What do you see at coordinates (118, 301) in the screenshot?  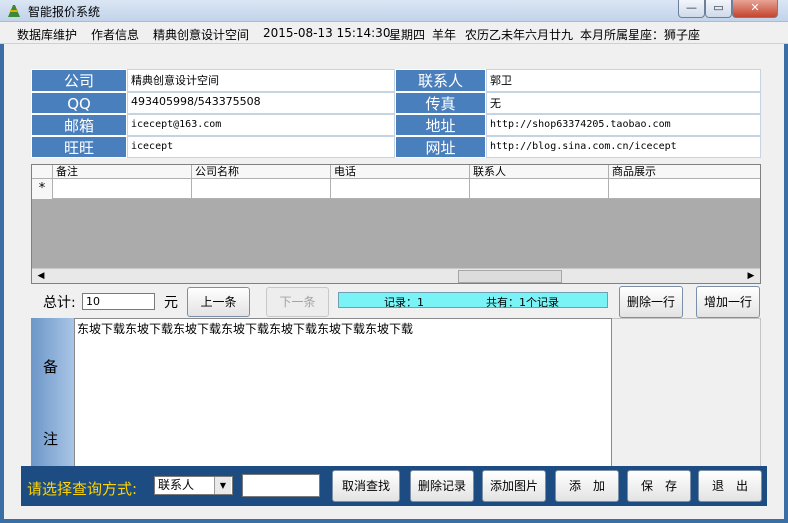 I see `total-input: 10` at bounding box center [118, 301].